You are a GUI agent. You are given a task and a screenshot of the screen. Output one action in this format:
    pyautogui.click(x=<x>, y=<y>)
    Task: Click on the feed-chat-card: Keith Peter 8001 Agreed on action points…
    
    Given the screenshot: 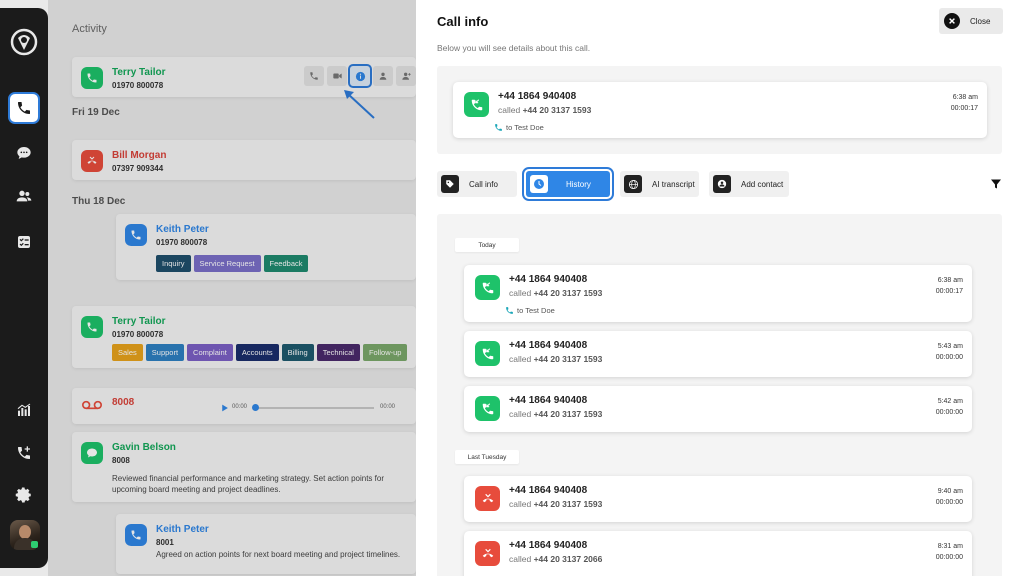 What is the action you would take?
    pyautogui.click(x=266, y=544)
    